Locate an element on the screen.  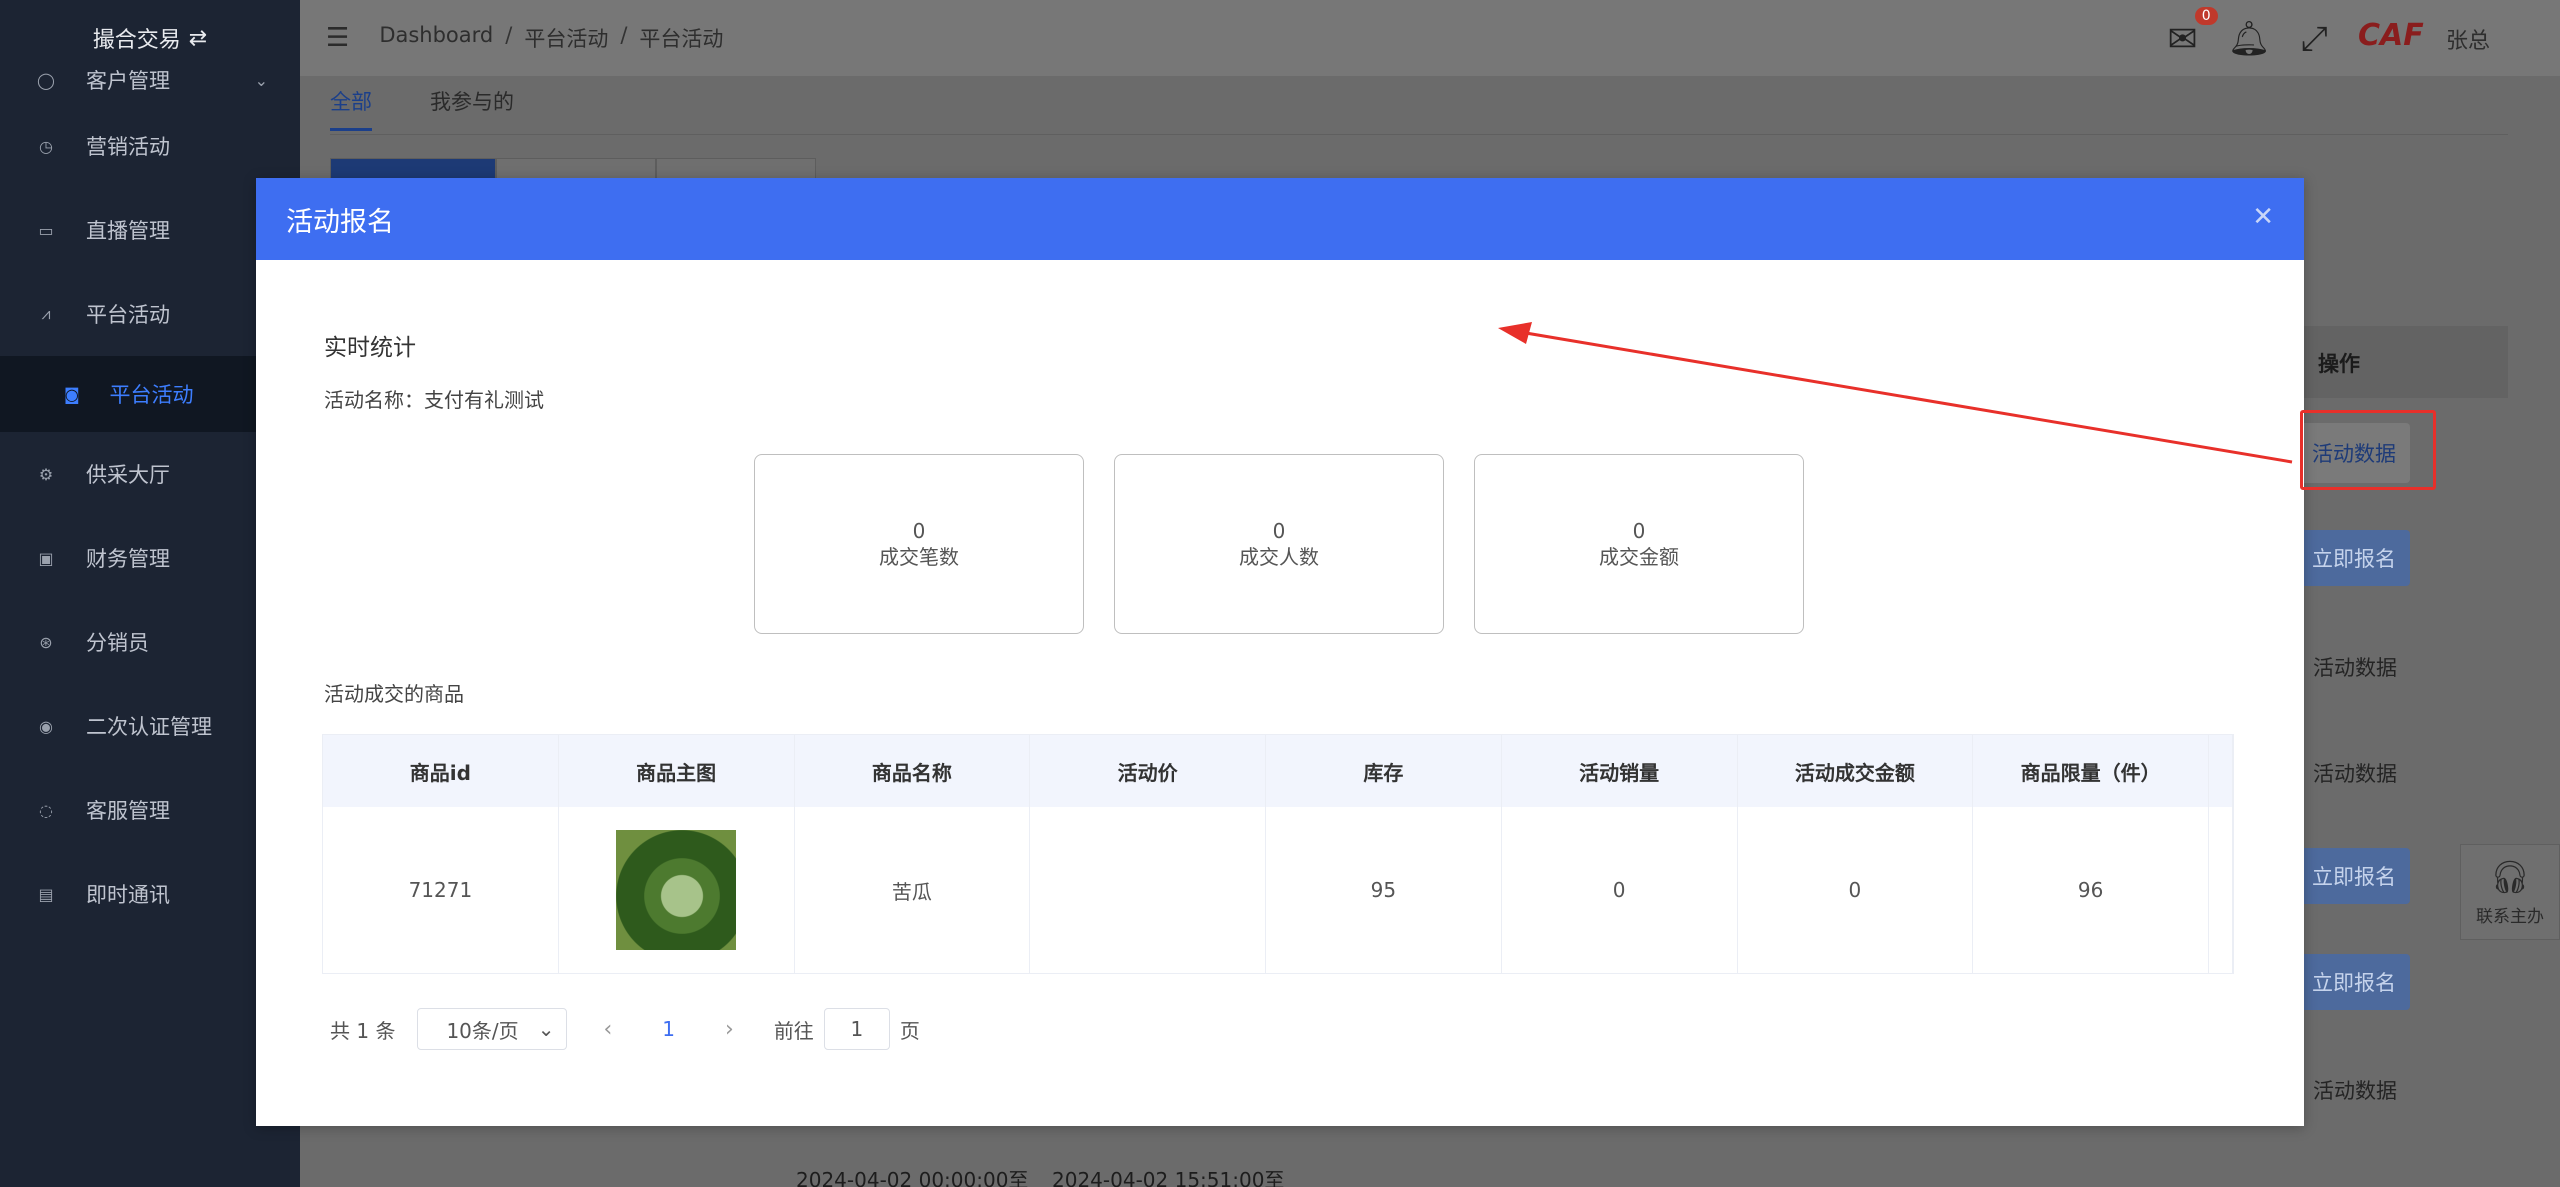
column-header: 商品名称 is located at coordinates (912, 771).